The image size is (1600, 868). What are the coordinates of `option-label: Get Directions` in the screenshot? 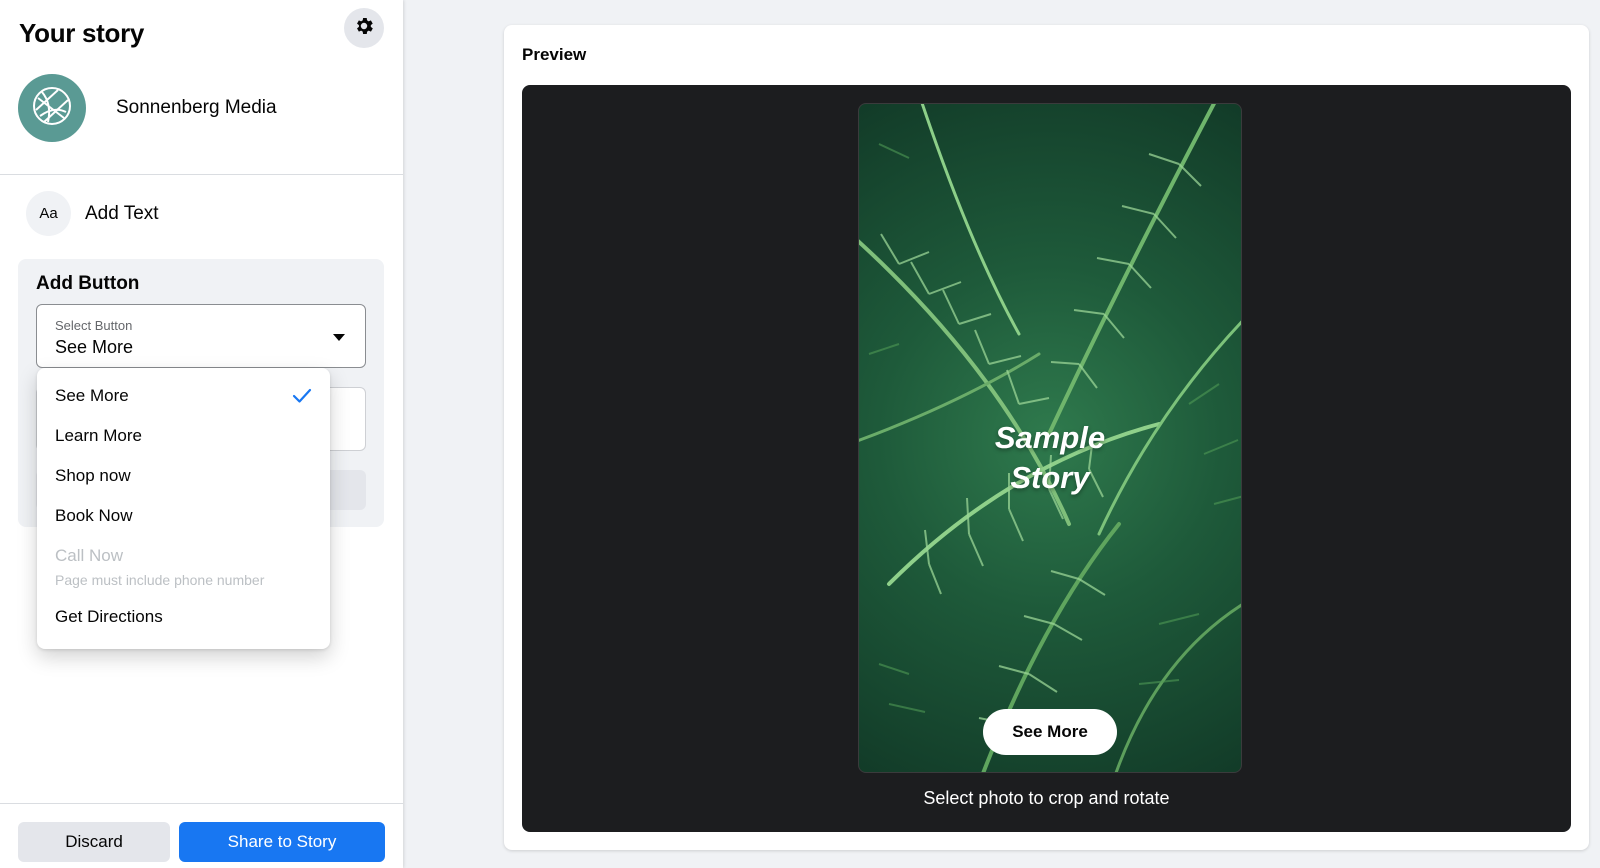 It's located at (109, 616).